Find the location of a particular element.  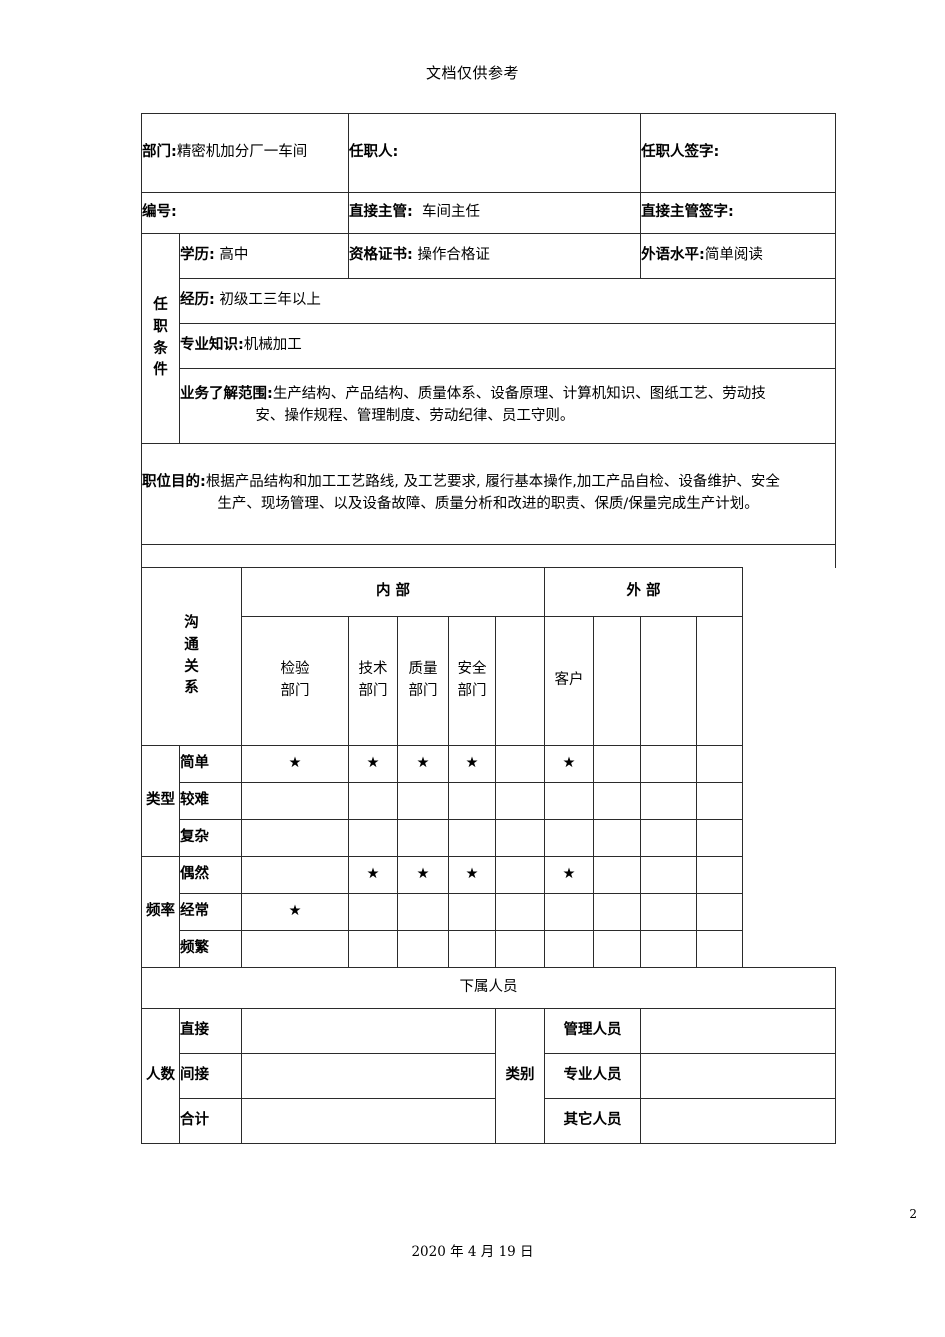

column-header-internal-0-line1: 检验 is located at coordinates (295, 669).